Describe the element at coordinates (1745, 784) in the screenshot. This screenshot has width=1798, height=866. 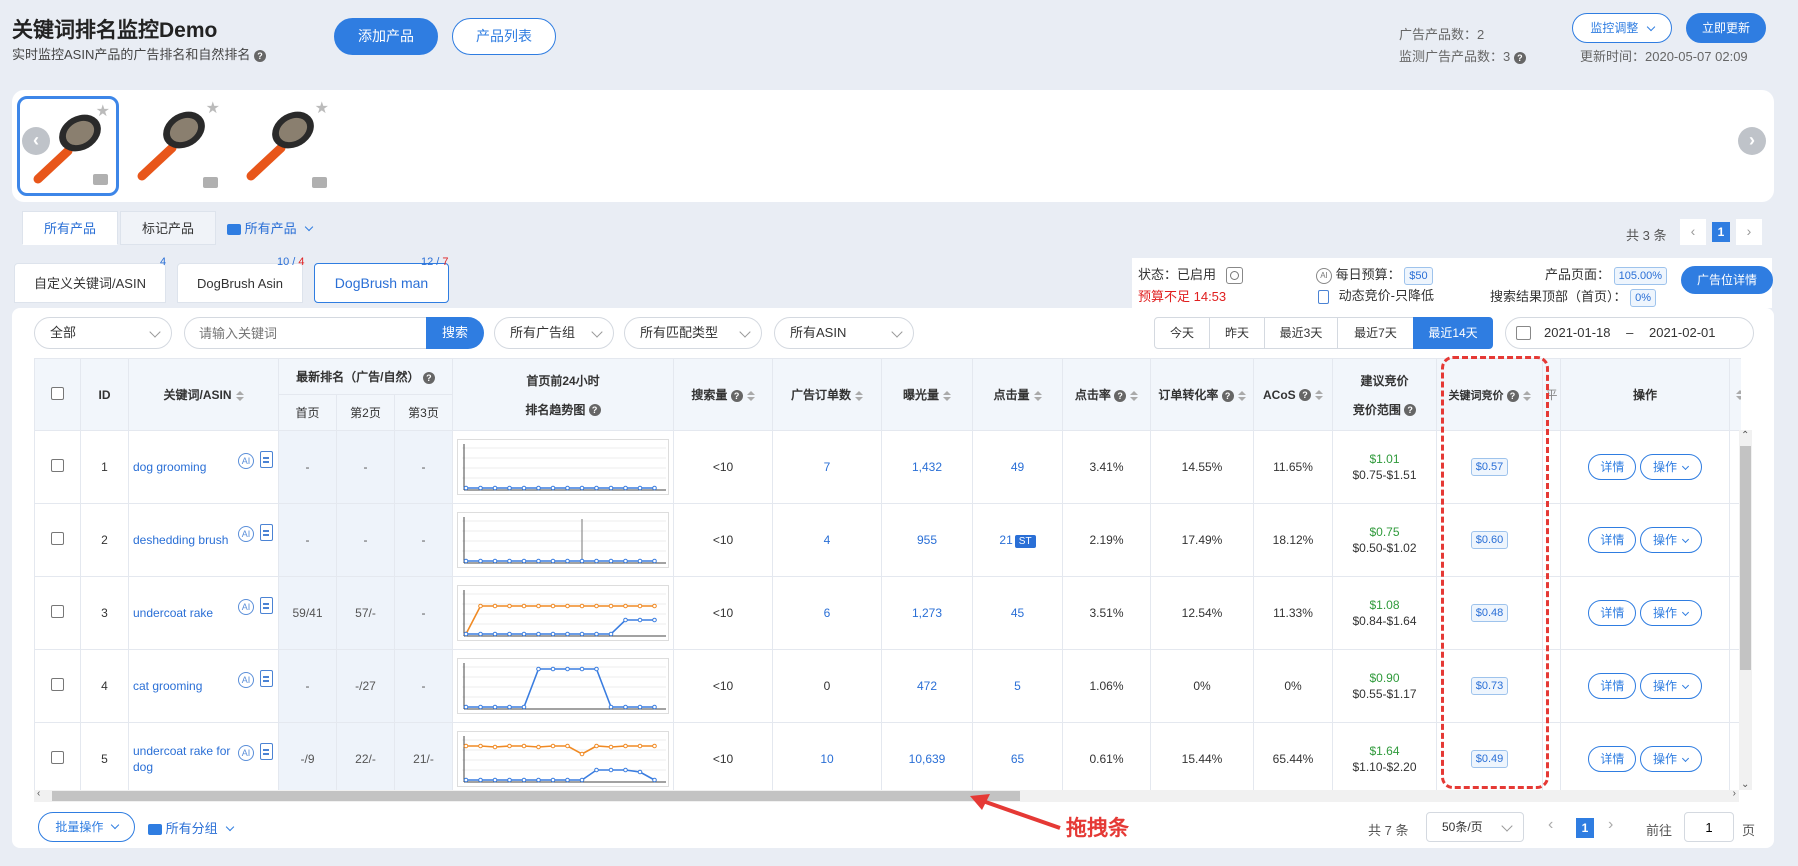
I see `scroll-down-icon: ⌄` at that location.